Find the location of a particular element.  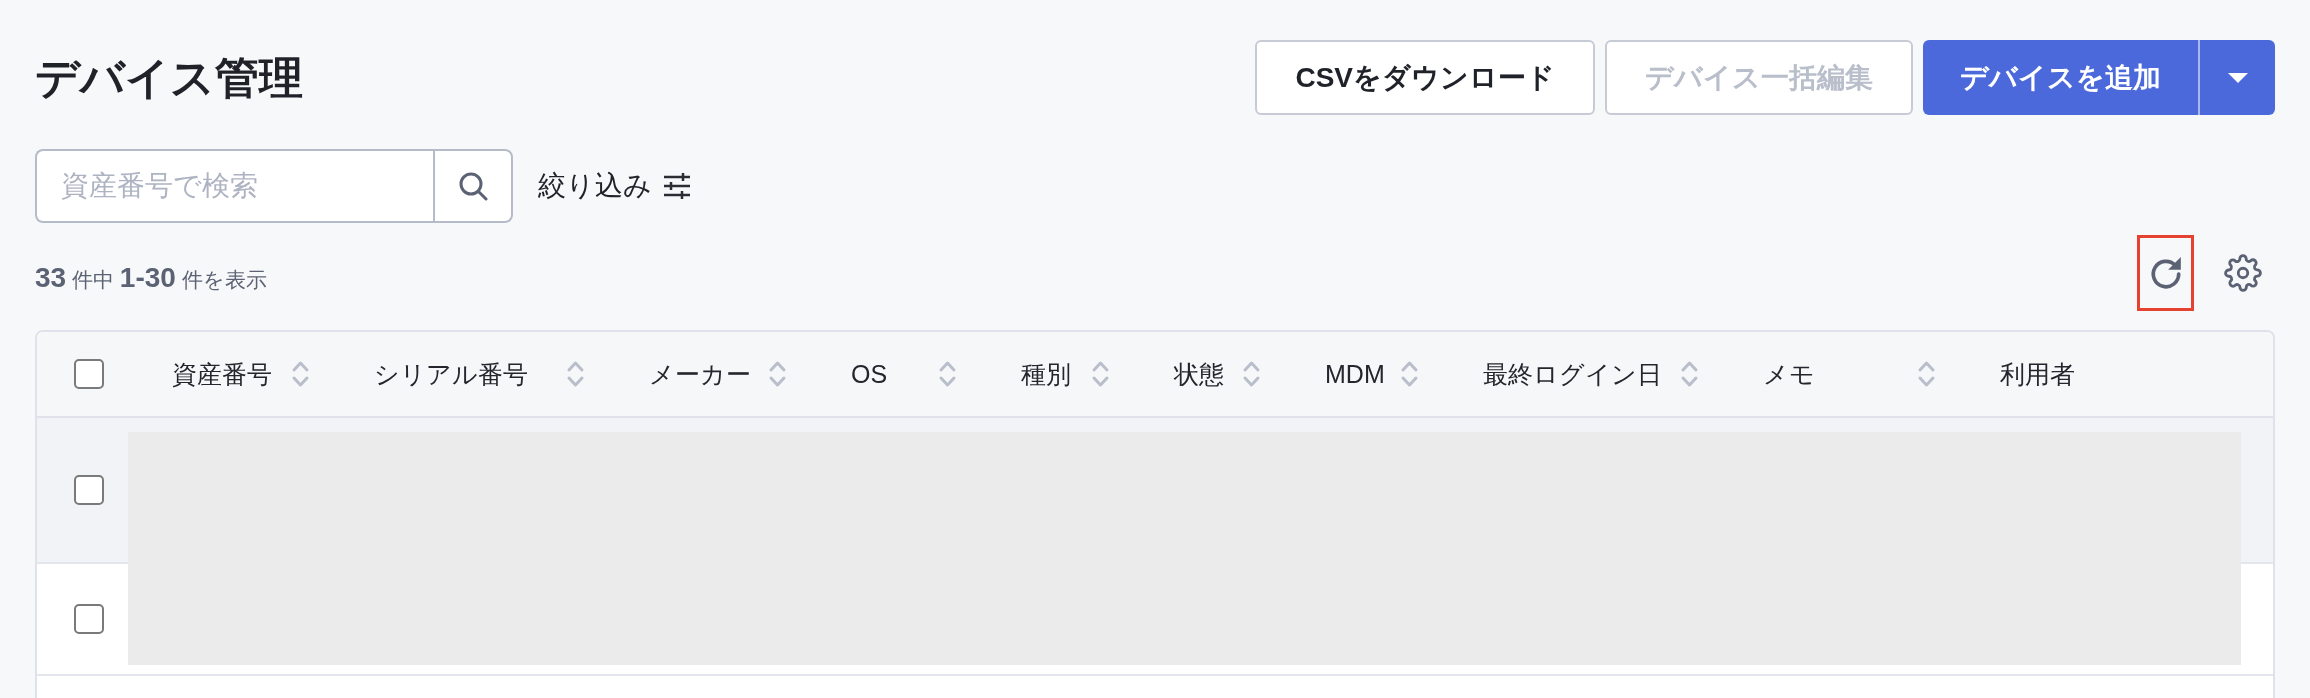

settings-icon is located at coordinates (2243, 273).